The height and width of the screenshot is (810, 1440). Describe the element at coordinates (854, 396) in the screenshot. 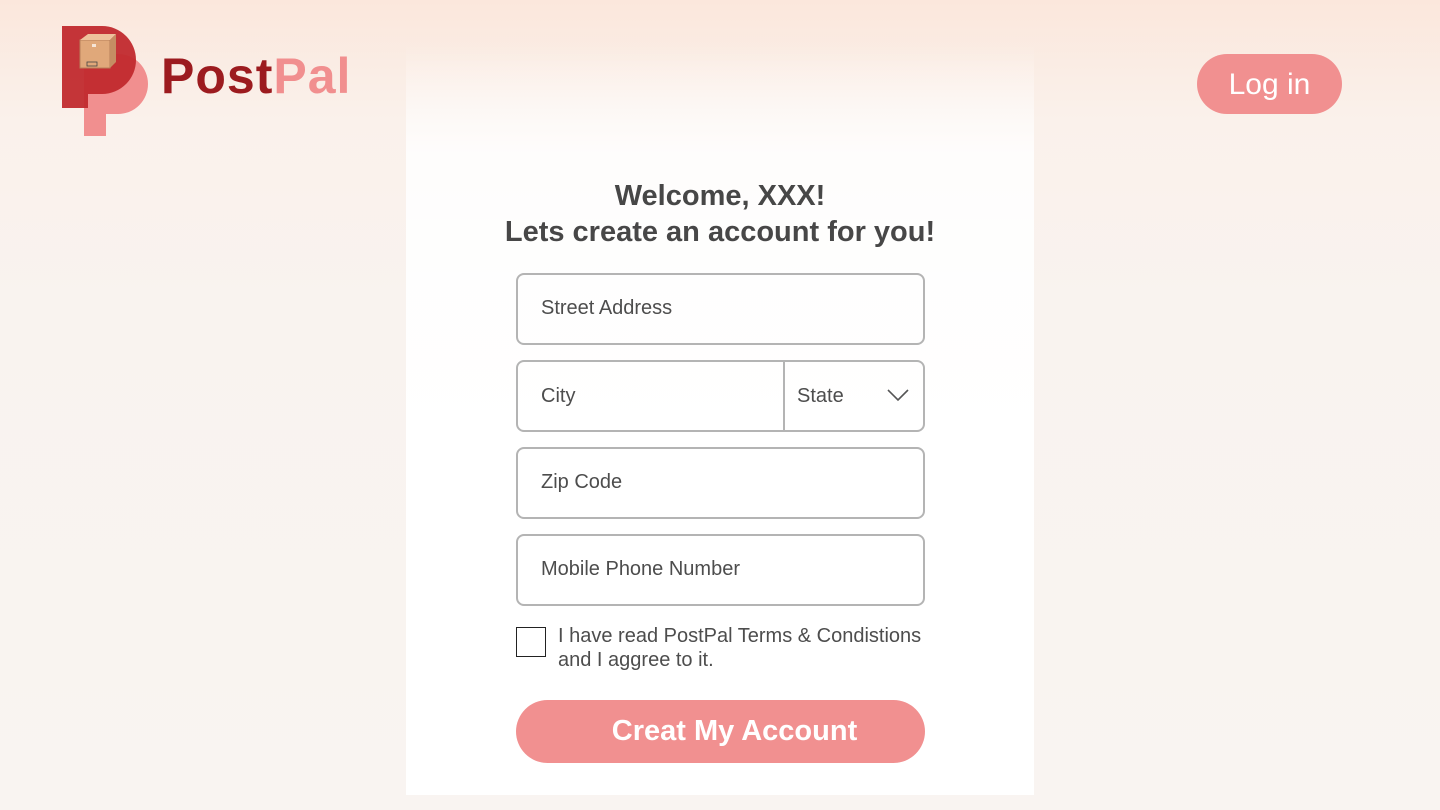

I see `state-select: State` at that location.